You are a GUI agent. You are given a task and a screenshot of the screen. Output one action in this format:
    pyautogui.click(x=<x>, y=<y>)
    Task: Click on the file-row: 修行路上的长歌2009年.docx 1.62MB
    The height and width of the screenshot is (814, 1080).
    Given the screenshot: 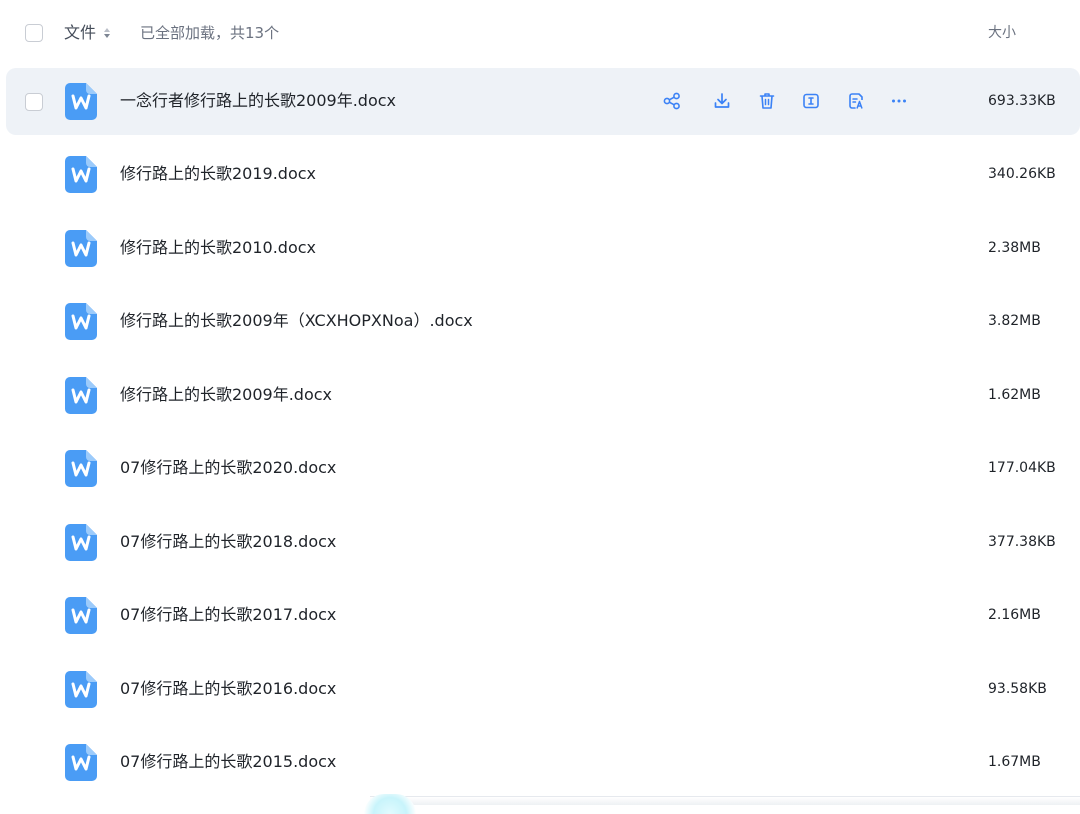 What is the action you would take?
    pyautogui.click(x=543, y=395)
    